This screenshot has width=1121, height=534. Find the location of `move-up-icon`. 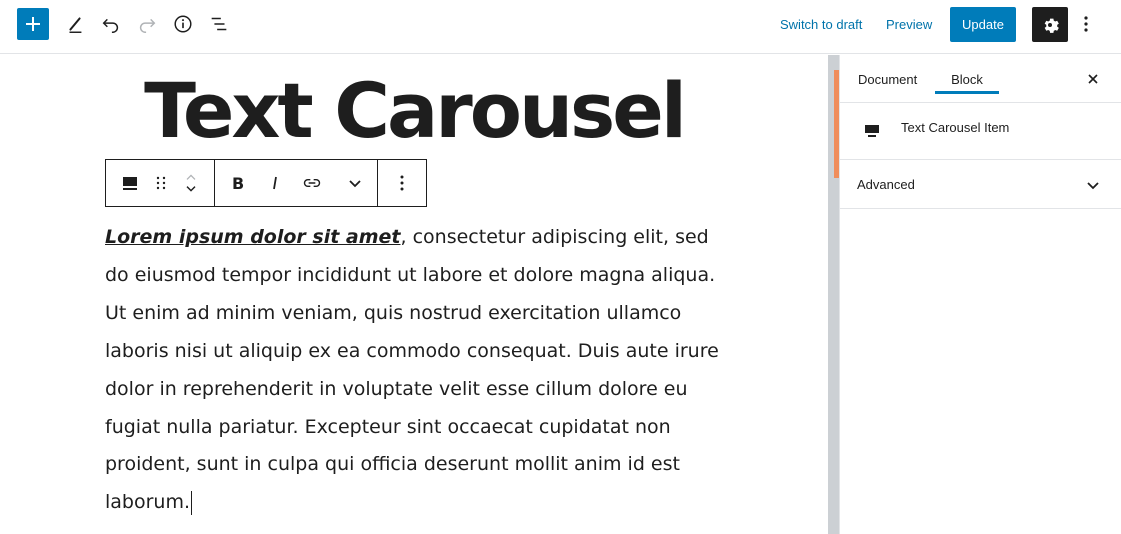

move-up-icon is located at coordinates (191, 177).